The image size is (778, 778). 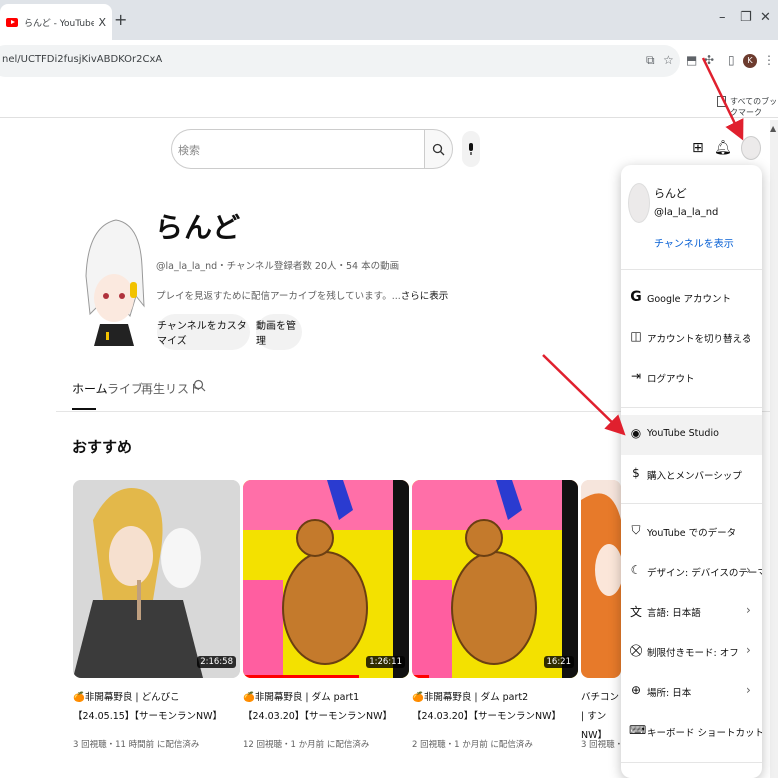 I want to click on video-thumbnail, so click(x=601, y=579).